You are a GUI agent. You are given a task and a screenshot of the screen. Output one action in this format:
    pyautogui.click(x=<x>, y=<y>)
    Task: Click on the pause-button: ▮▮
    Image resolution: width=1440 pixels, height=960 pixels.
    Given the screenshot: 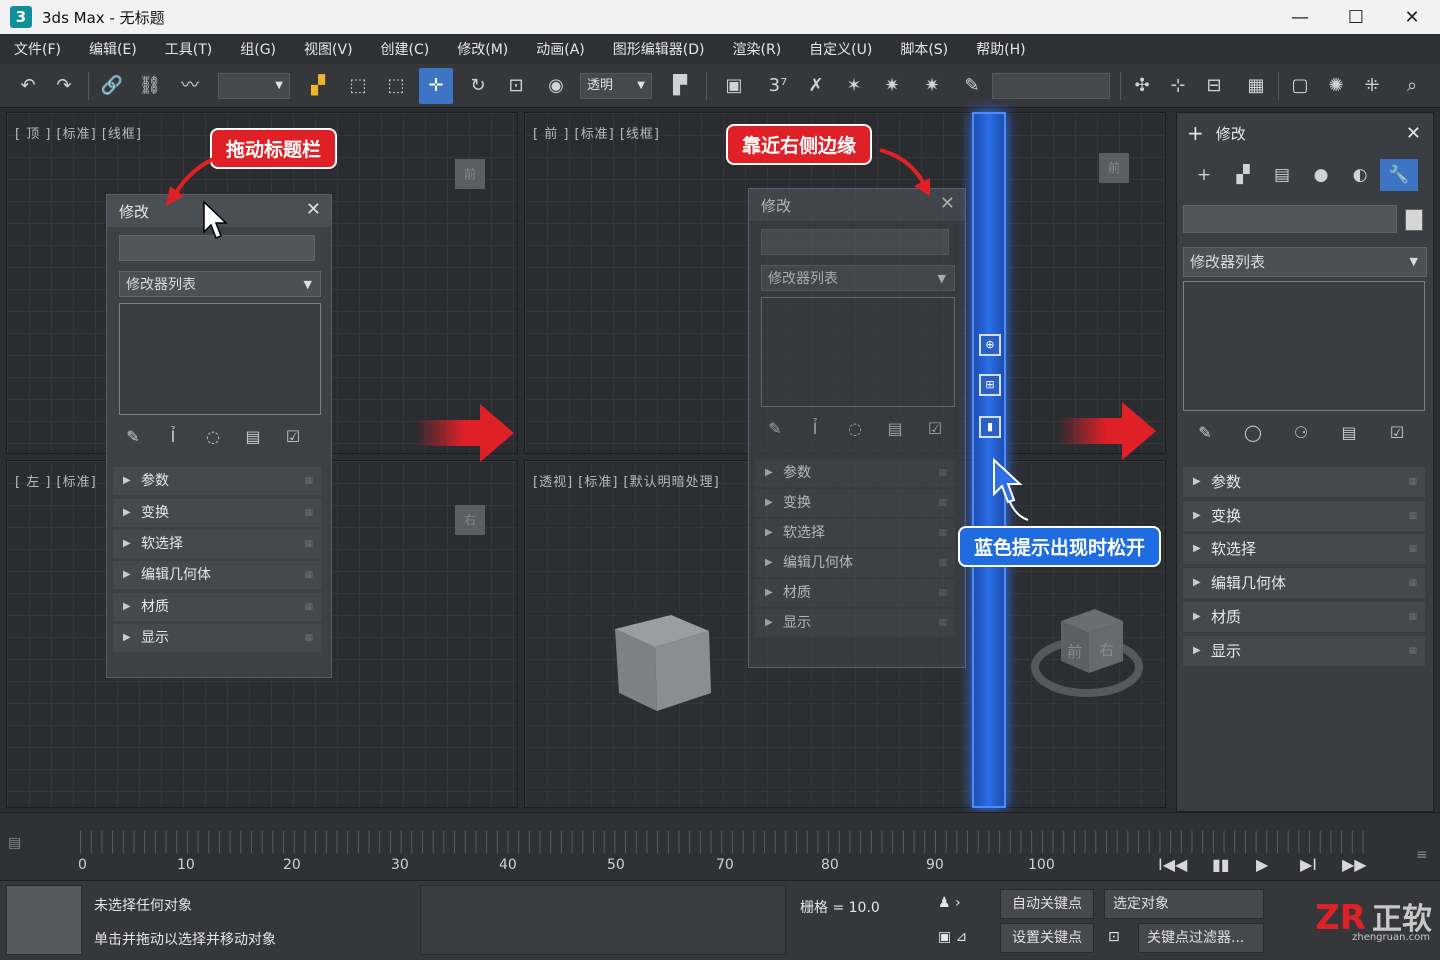 What is the action you would take?
    pyautogui.click(x=1221, y=864)
    